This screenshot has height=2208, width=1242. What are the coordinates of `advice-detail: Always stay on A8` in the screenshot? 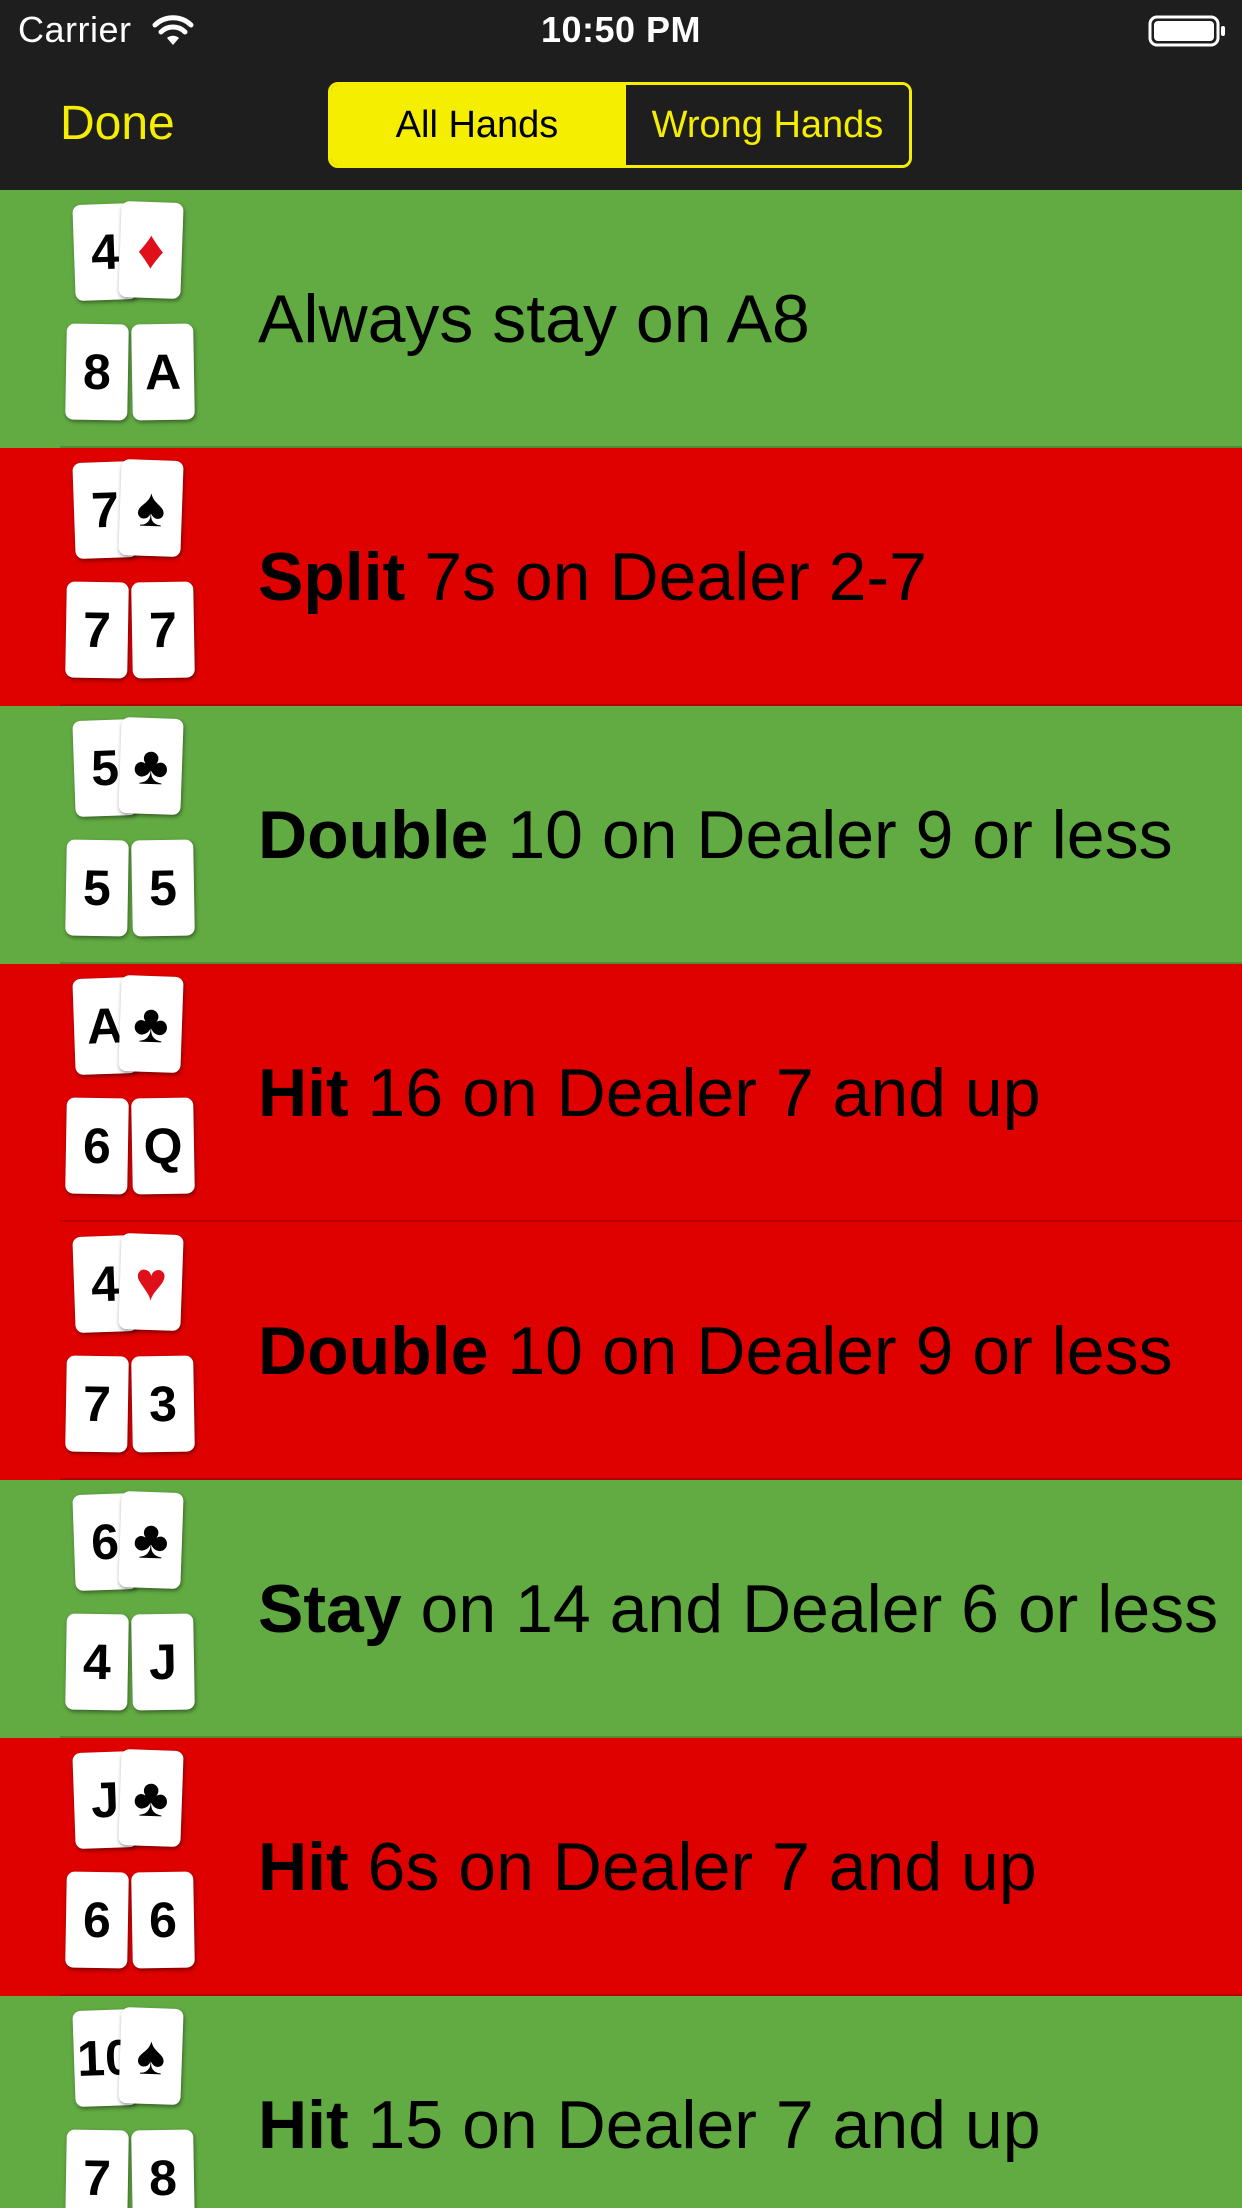 It's located at (534, 319).